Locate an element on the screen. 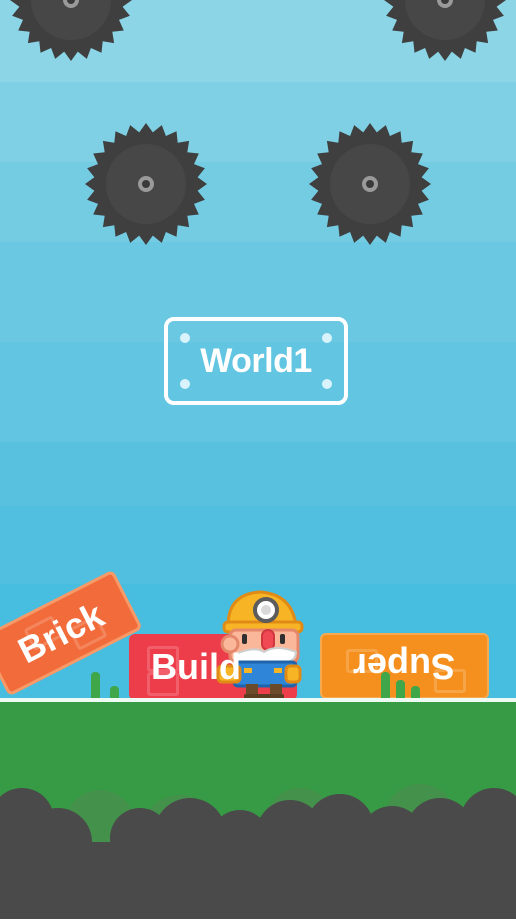 Image resolution: width=516 pixels, height=924 pixels. brick-label: Build is located at coordinates (196, 666).